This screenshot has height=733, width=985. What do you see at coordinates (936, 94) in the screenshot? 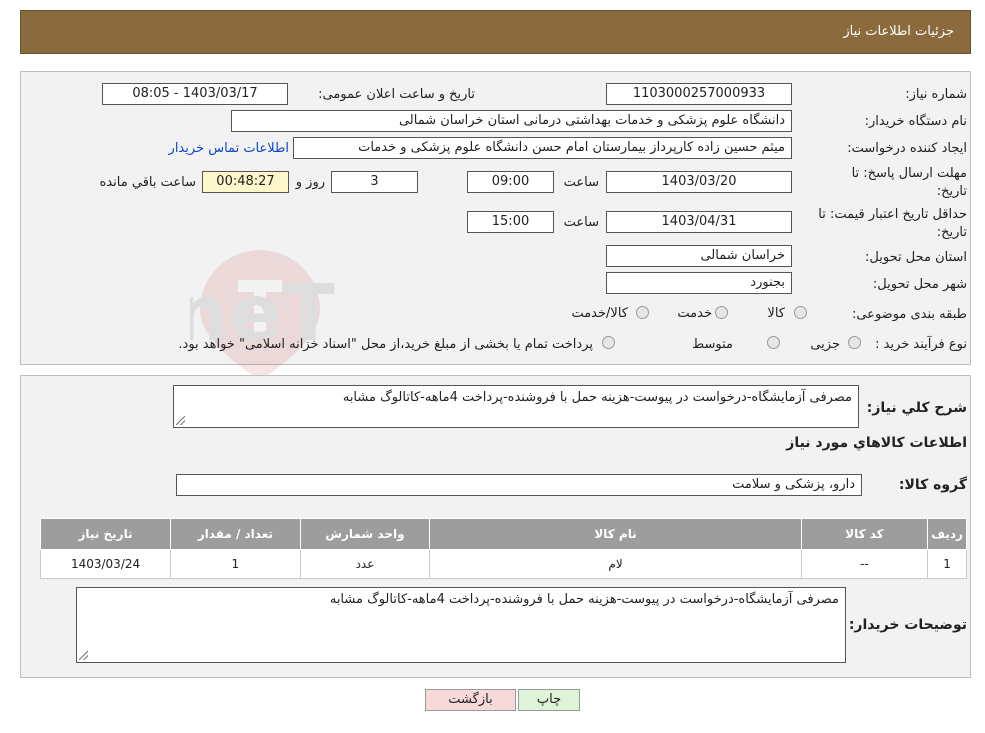
I see `need-number-label: شماره نیاز:` at bounding box center [936, 94].